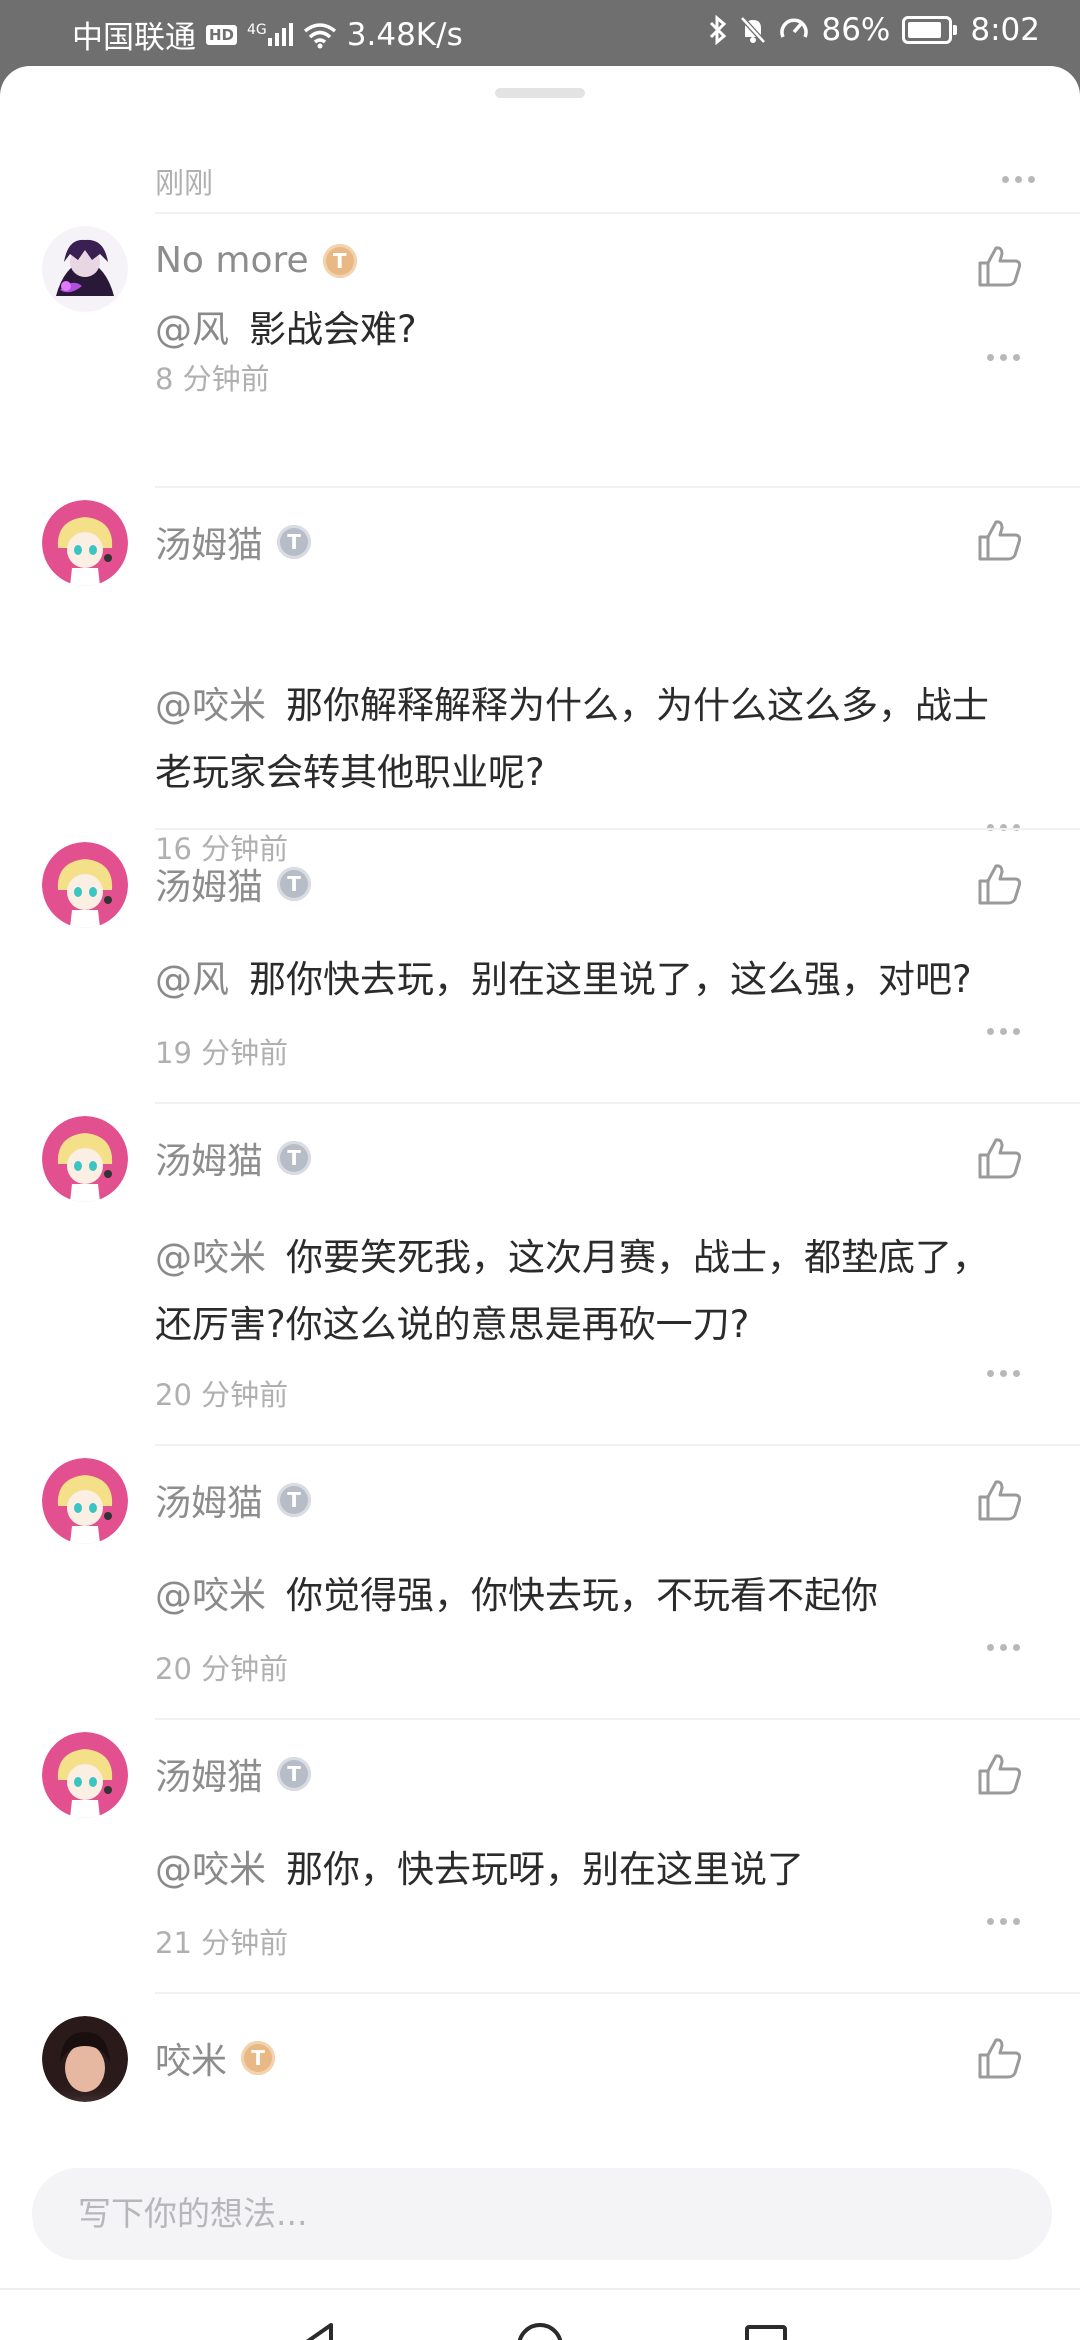 This screenshot has height=2340, width=1080. Describe the element at coordinates (270, 35) in the screenshot. I see `signal-icon: 4G` at that location.